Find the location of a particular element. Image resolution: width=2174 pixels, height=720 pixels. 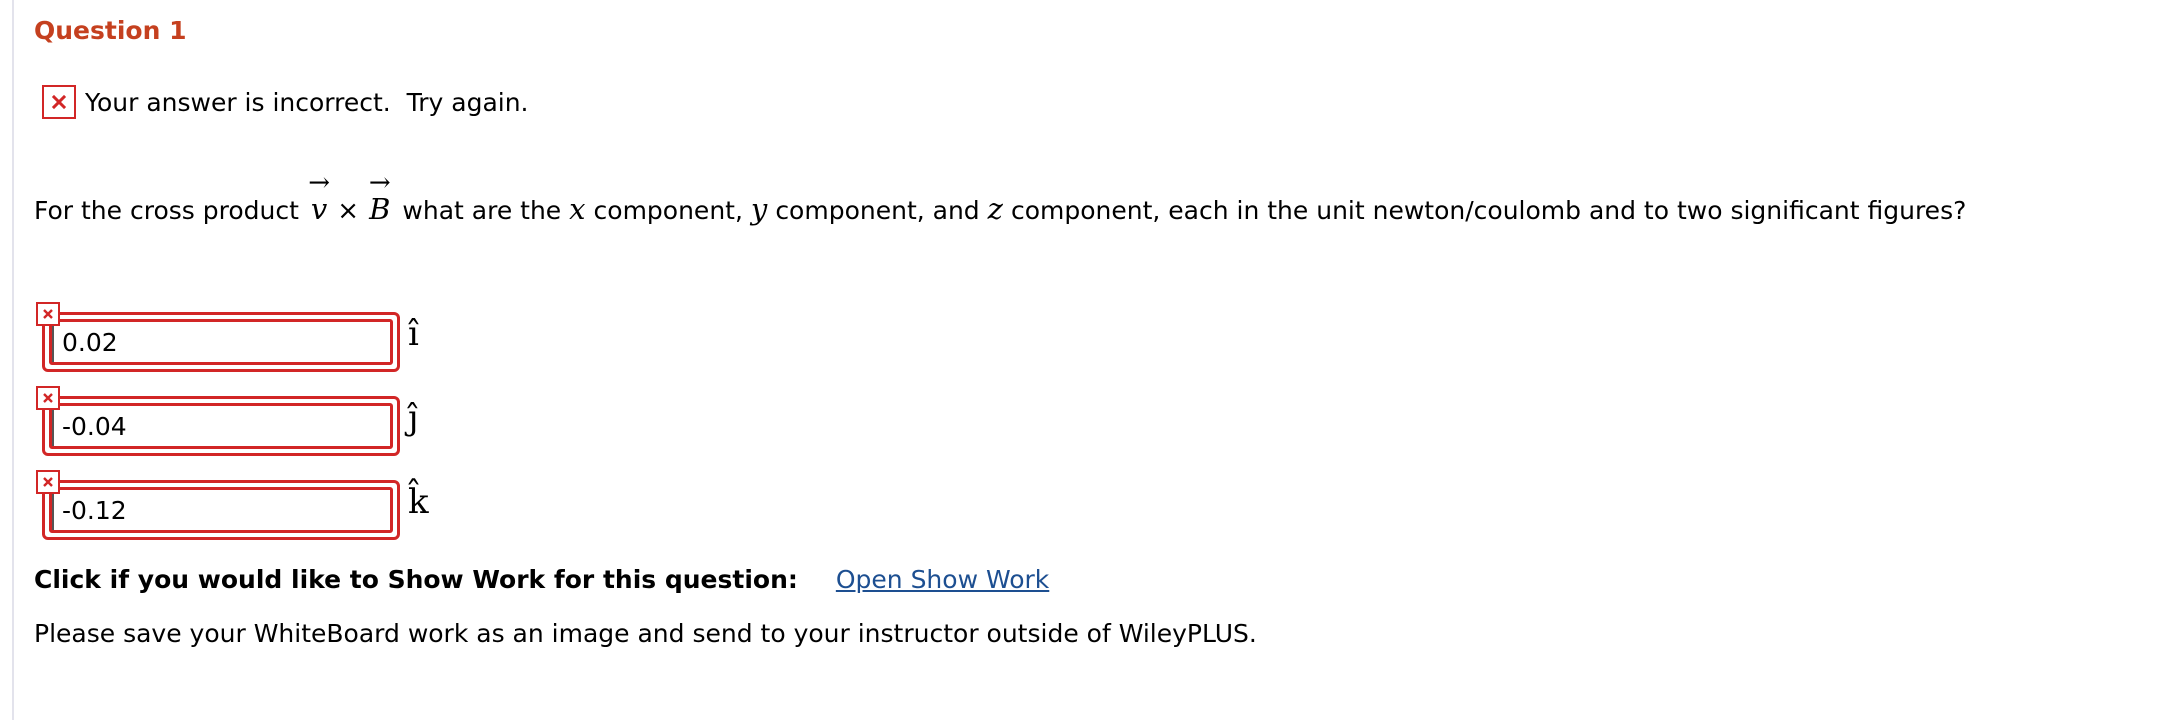

page-left-border is located at coordinates (13, 360).